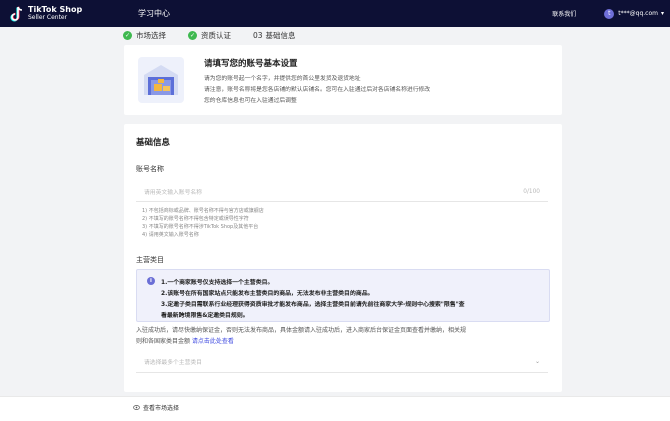 This screenshot has height=421, width=670. I want to click on category-placeholder: 请选择最多个主营类目, so click(173, 363).